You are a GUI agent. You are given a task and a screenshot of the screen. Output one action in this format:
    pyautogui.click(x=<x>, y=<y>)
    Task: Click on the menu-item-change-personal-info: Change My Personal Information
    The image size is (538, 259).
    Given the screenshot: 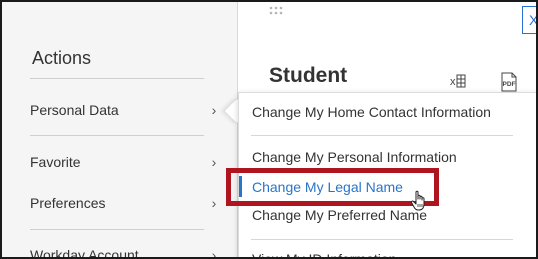 What is the action you would take?
    pyautogui.click(x=354, y=157)
    